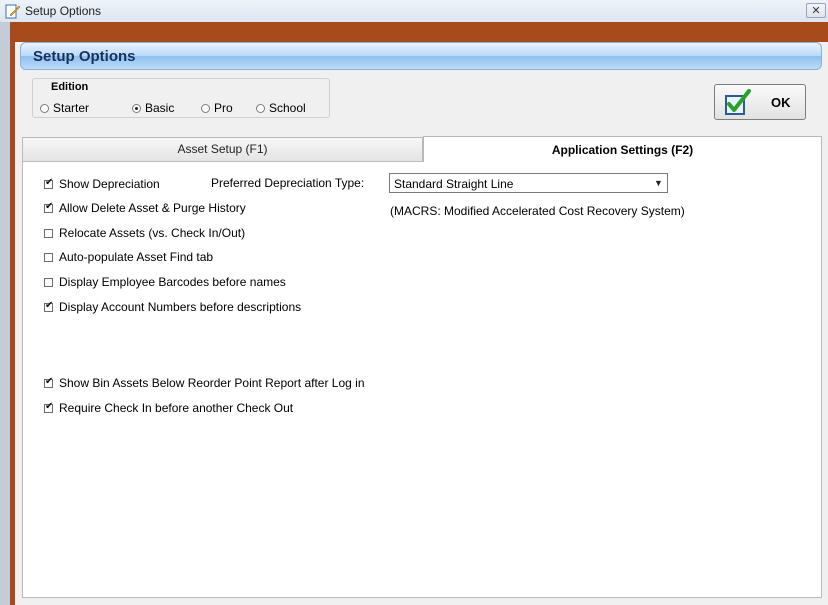 Image resolution: width=828 pixels, height=605 pixels. I want to click on allow-delete-asset-checkbox: Allow Delete Asset & Purge History, so click(145, 208).